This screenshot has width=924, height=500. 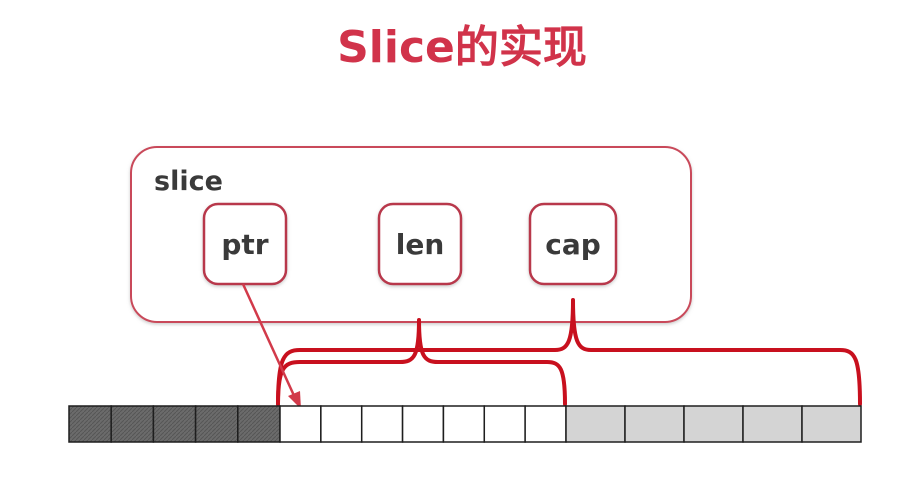 What do you see at coordinates (462, 47) in the screenshot?
I see `page-title: Slice的实现` at bounding box center [462, 47].